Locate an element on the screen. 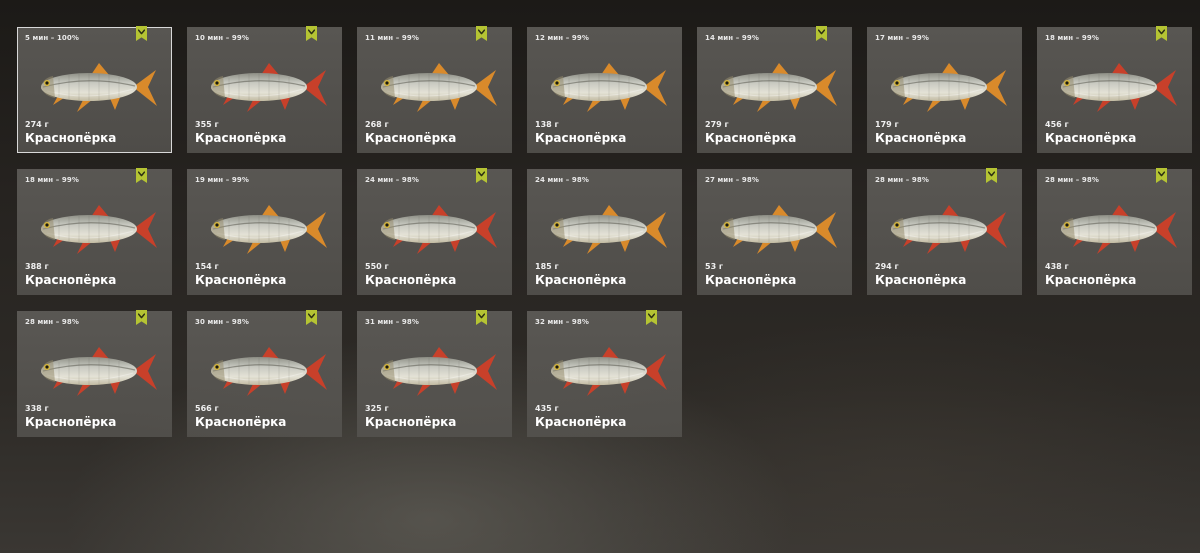 The width and height of the screenshot is (1200, 553). catch-card-2: 10 мин – 99% 355 г Краснопёрка is located at coordinates (264, 89).